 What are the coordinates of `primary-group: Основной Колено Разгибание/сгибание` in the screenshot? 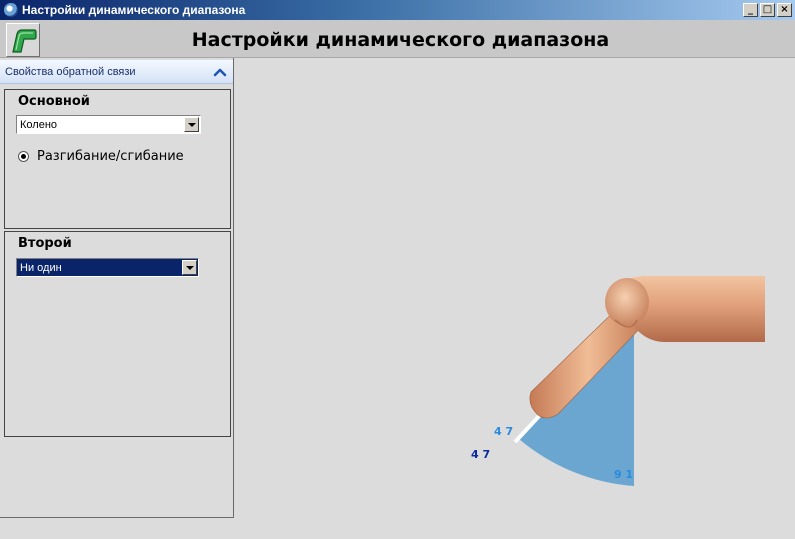 It's located at (117, 159).